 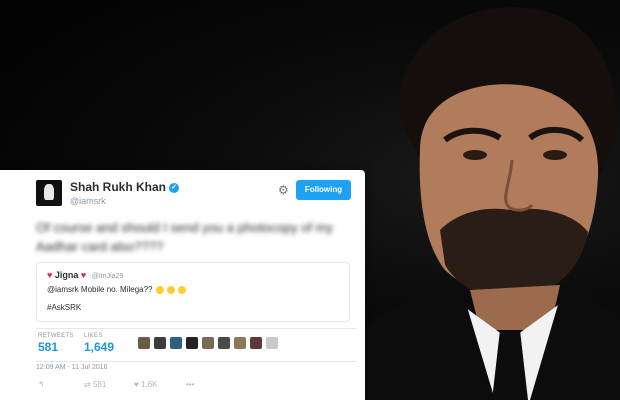 I want to click on avatar-image, so click(x=49, y=193).